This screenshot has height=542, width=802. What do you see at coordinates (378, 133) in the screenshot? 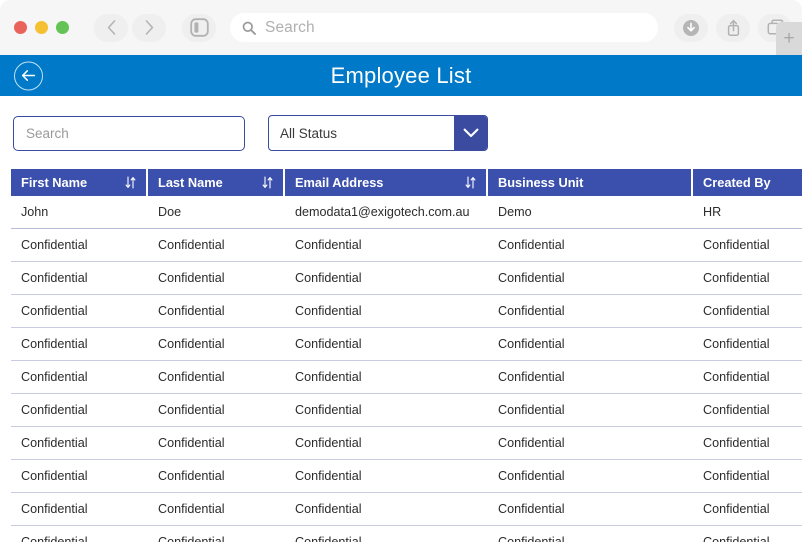
I see `status-filter-select: All Status` at bounding box center [378, 133].